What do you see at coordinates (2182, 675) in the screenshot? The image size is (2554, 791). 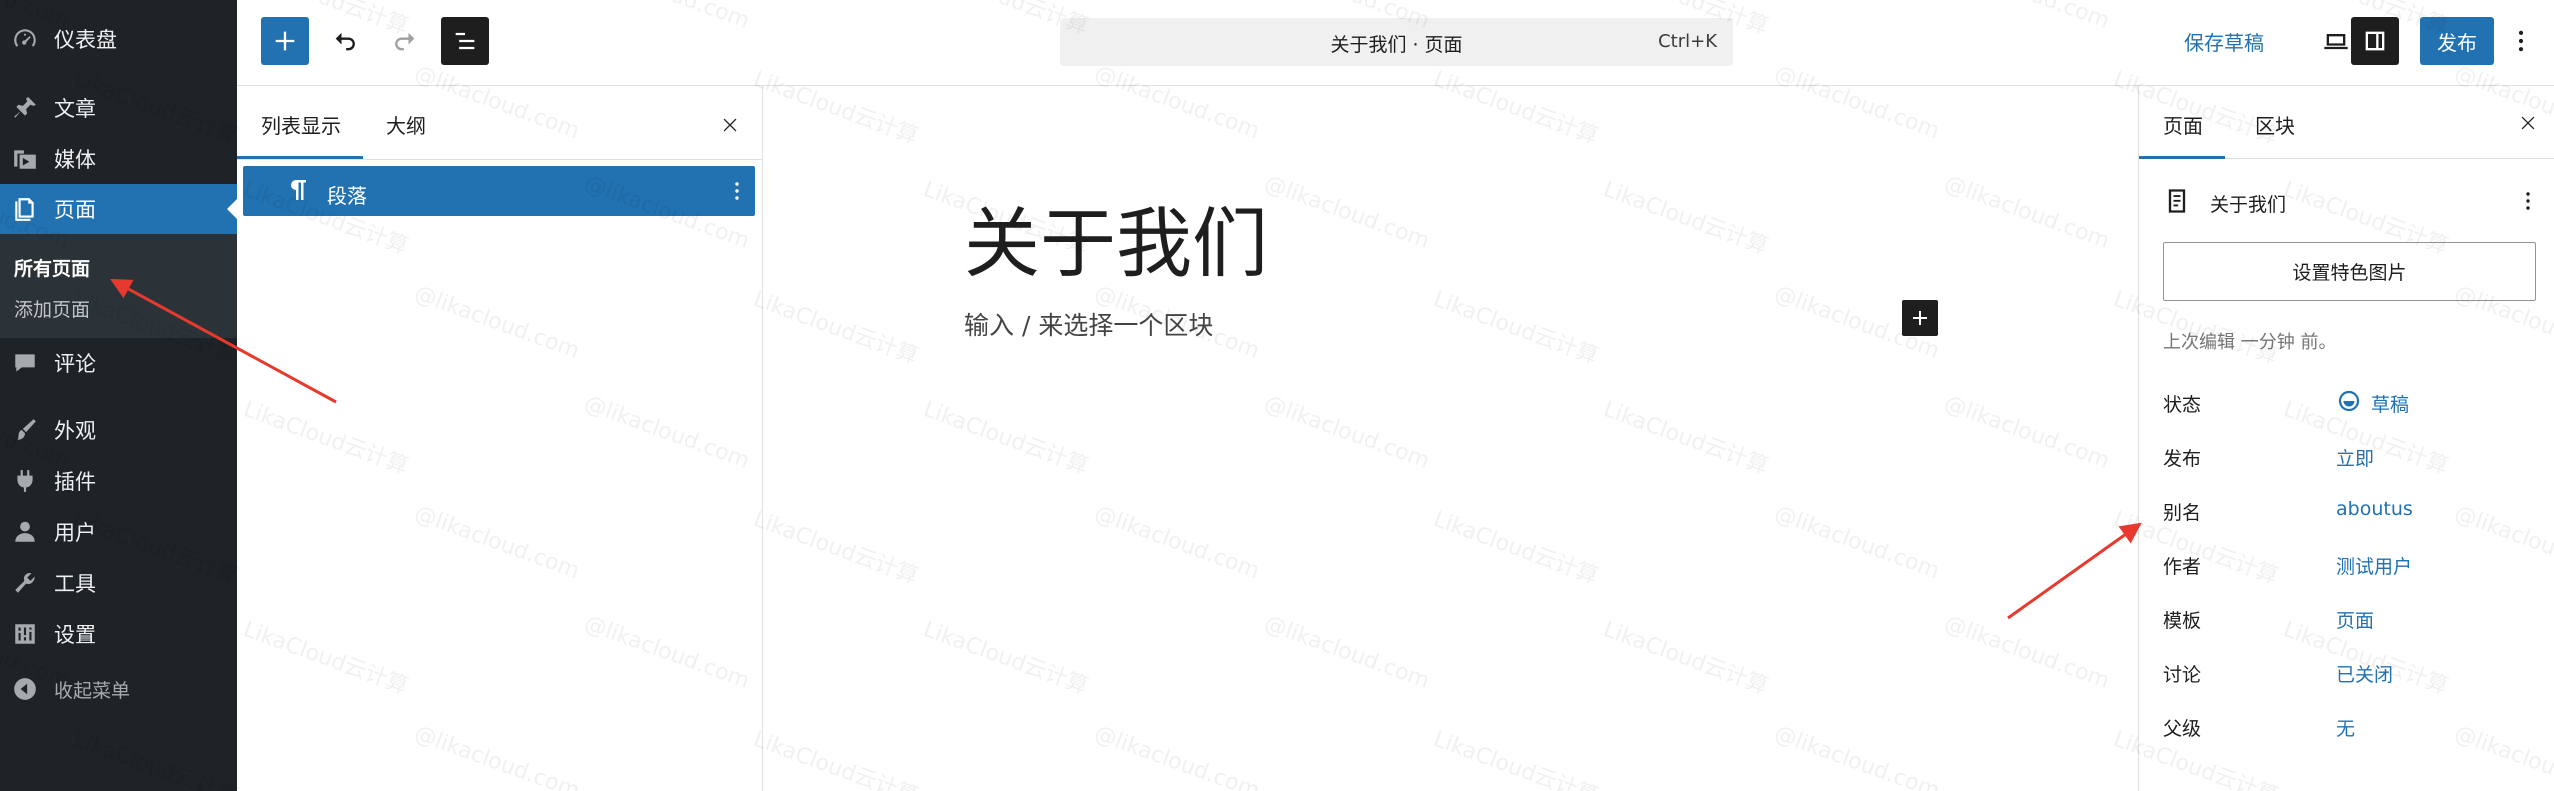 I see `row-label-discussion: 讨论` at bounding box center [2182, 675].